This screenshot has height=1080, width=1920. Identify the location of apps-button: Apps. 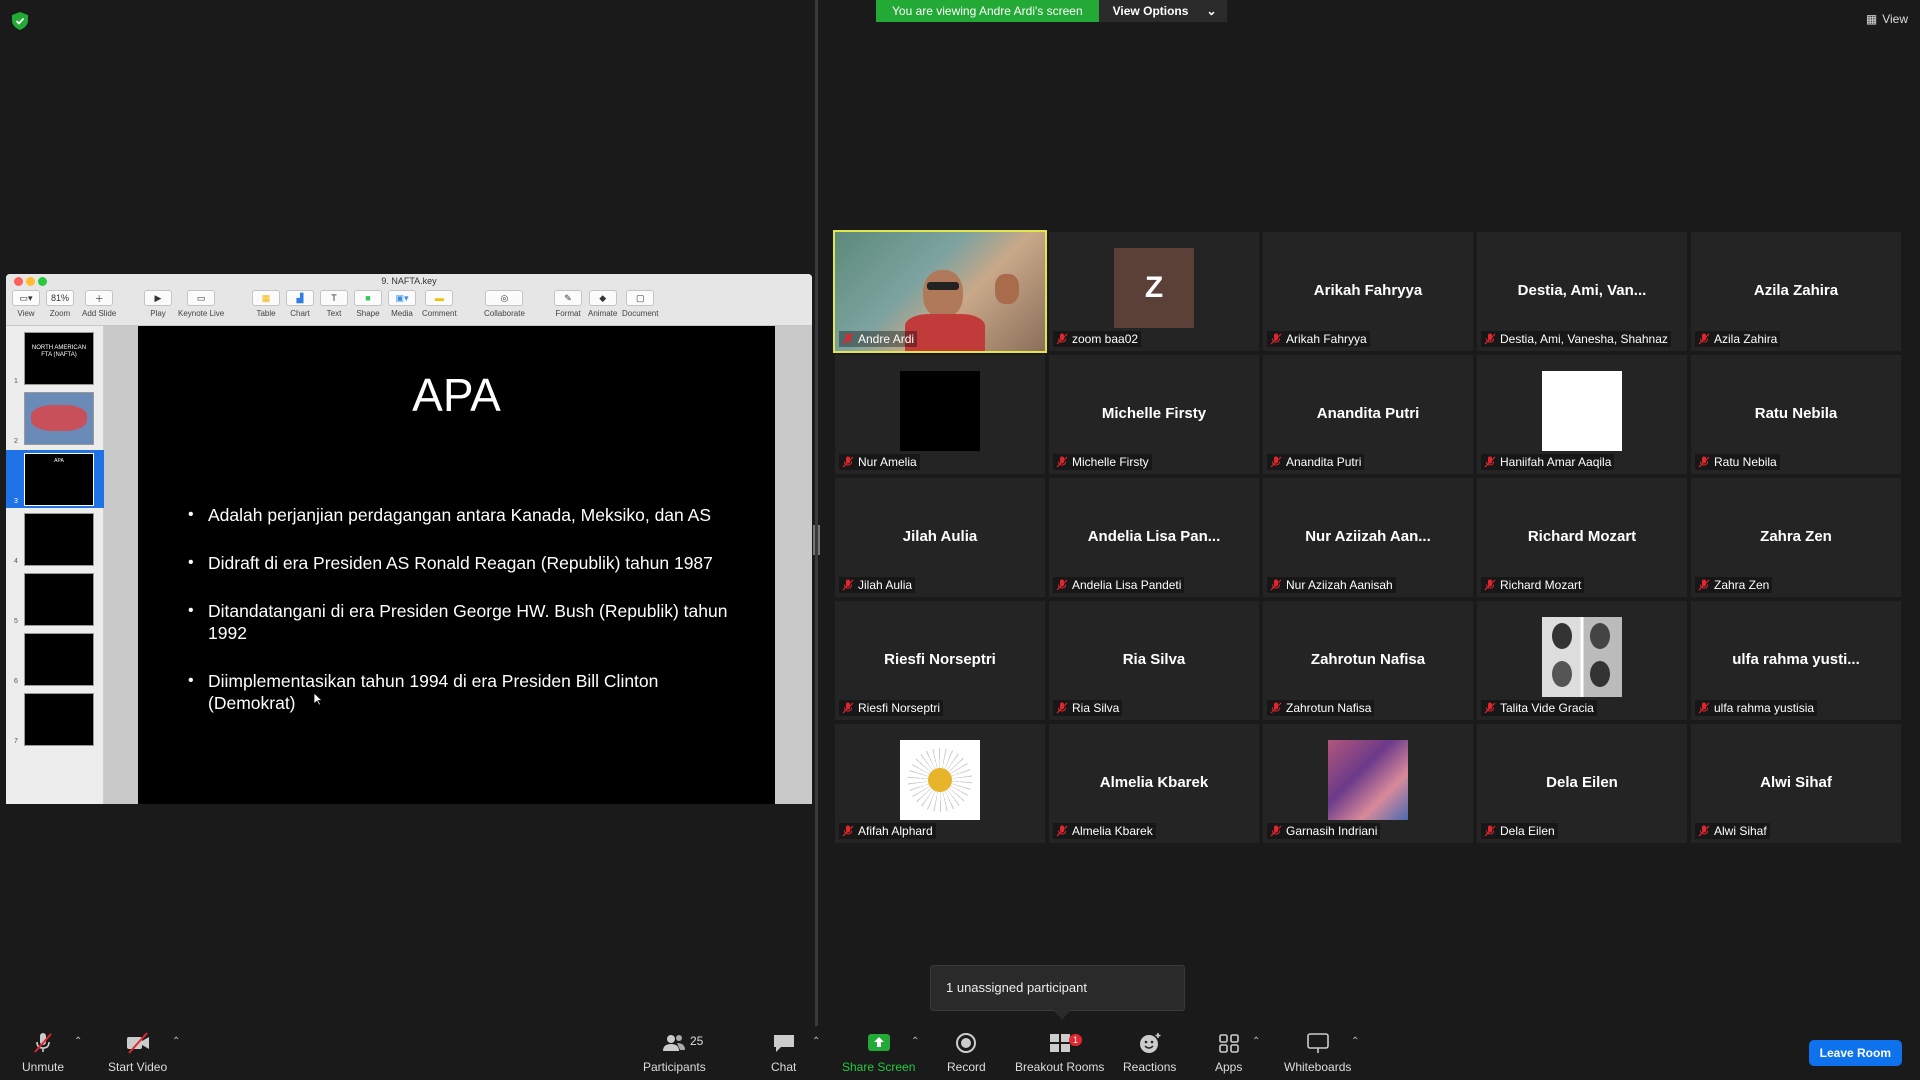
(1228, 1053).